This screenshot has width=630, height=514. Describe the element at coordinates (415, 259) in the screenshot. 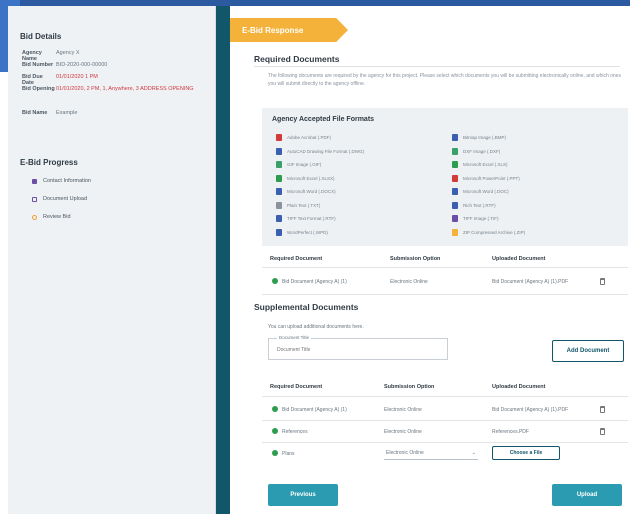

I see `req-col-option: Submission Option` at that location.